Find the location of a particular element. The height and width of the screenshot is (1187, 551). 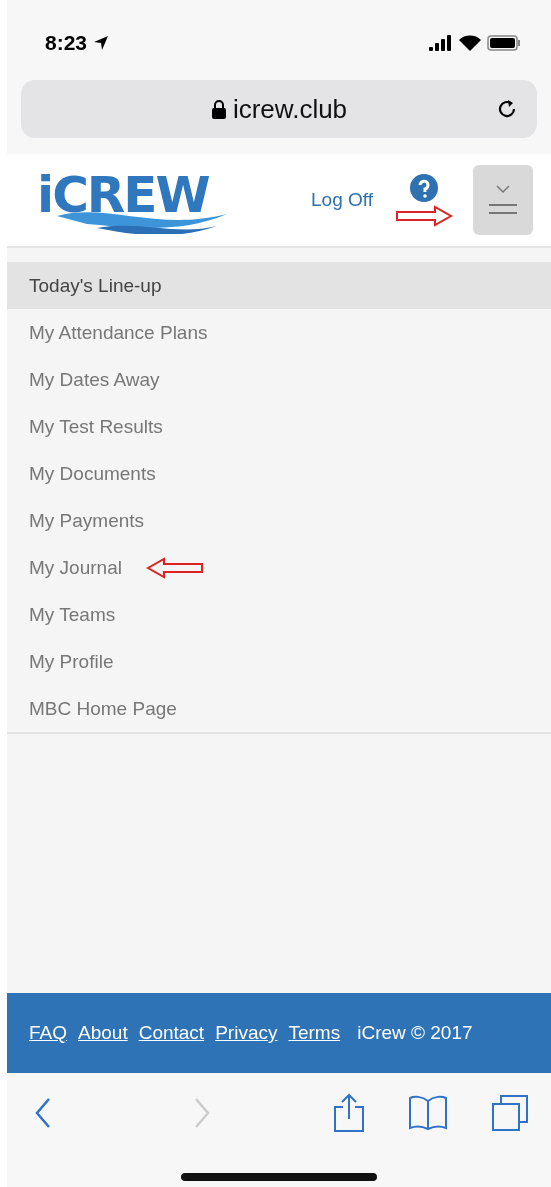

book-icon is located at coordinates (428, 1113).